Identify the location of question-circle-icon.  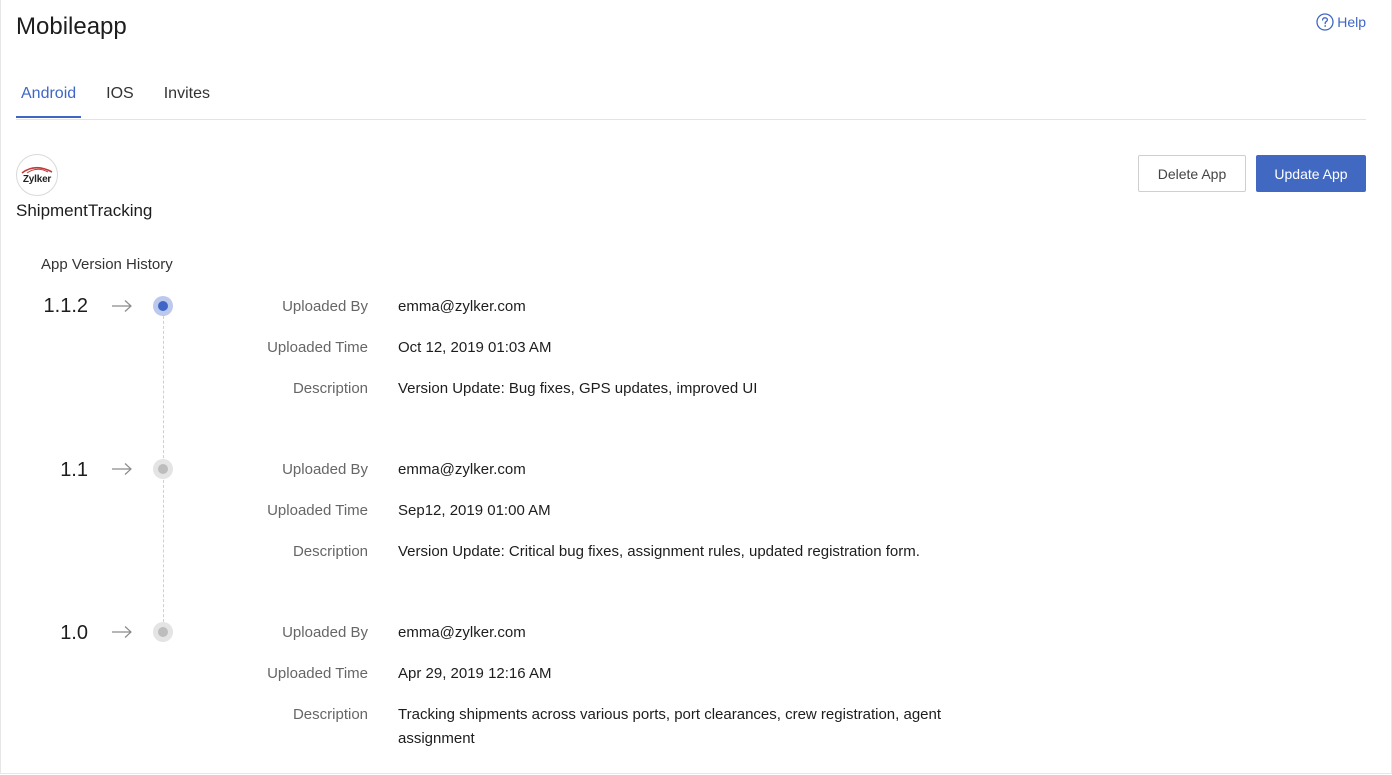
(1325, 22).